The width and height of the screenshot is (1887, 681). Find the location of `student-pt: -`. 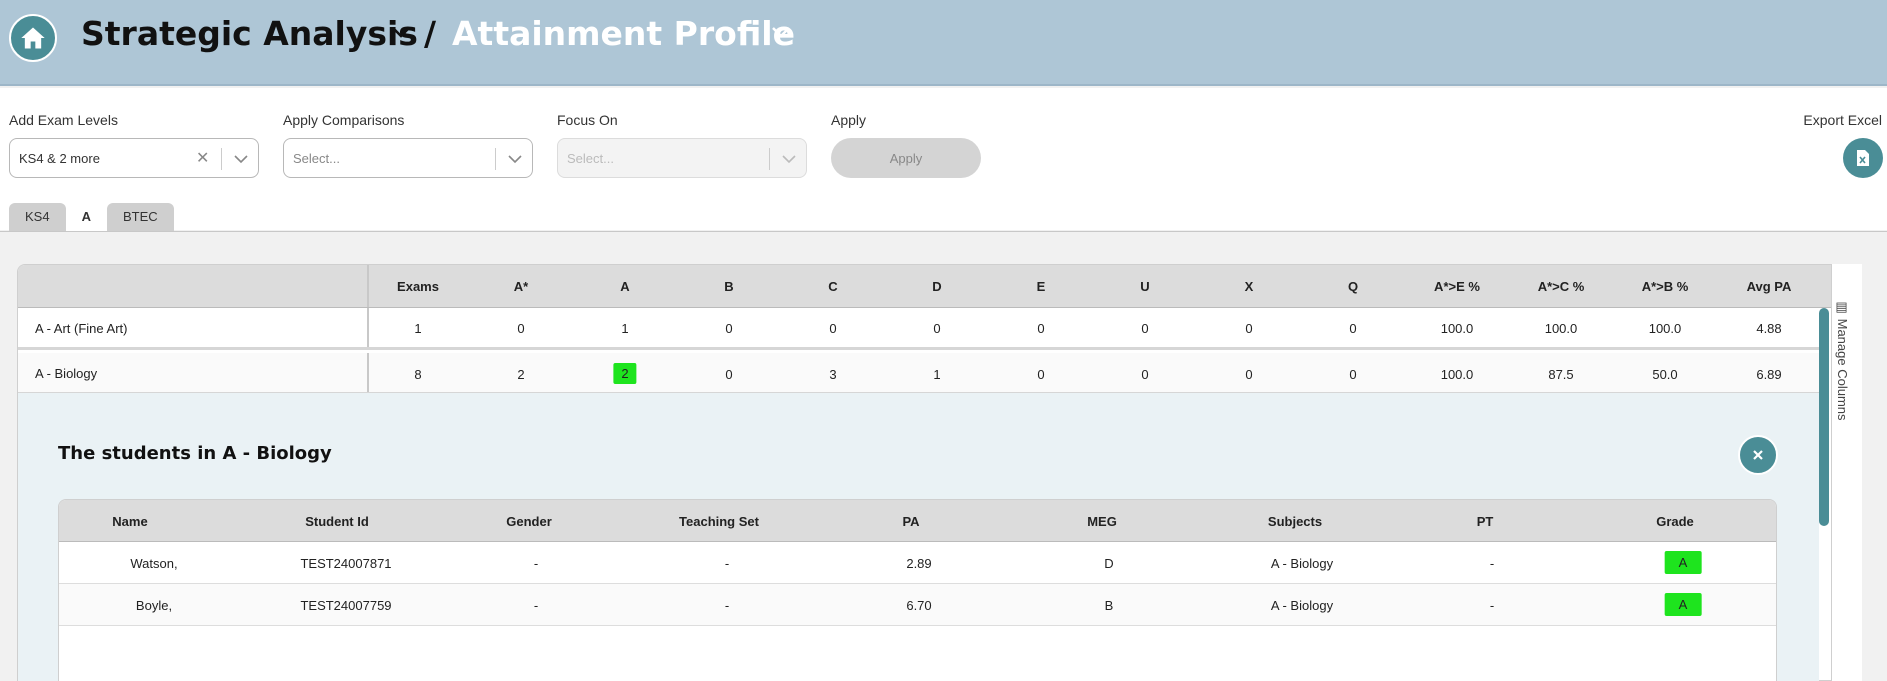

student-pt: - is located at coordinates (1492, 605).